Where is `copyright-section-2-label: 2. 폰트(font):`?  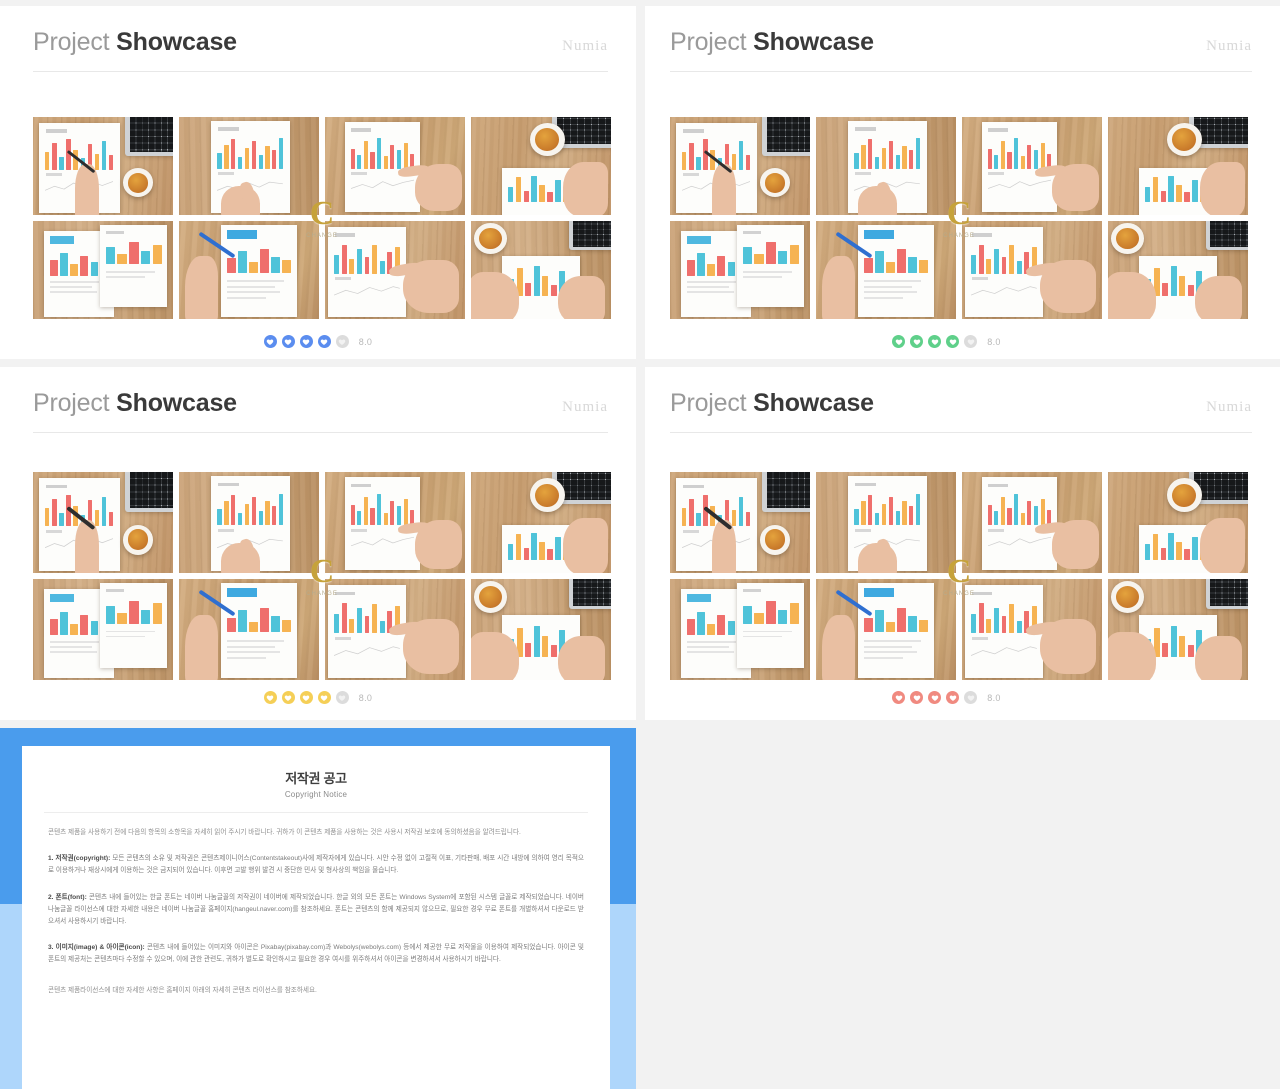 copyright-section-2-label: 2. 폰트(font): is located at coordinates (67, 897).